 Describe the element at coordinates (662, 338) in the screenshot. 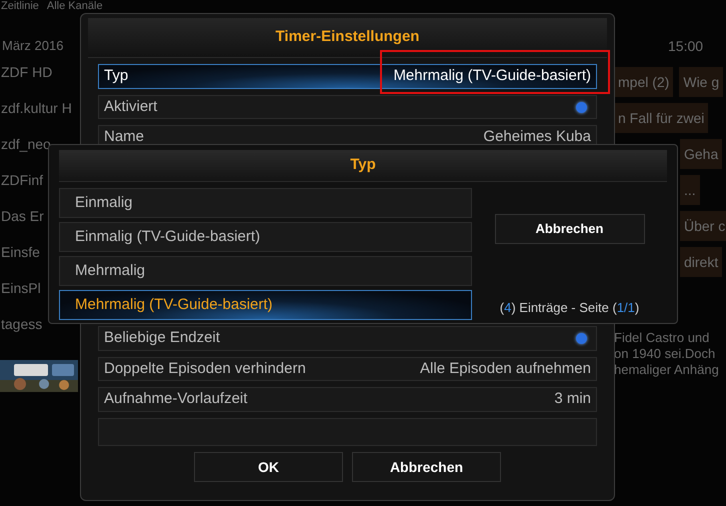

I see `description-line: Fidel Castro und` at that location.